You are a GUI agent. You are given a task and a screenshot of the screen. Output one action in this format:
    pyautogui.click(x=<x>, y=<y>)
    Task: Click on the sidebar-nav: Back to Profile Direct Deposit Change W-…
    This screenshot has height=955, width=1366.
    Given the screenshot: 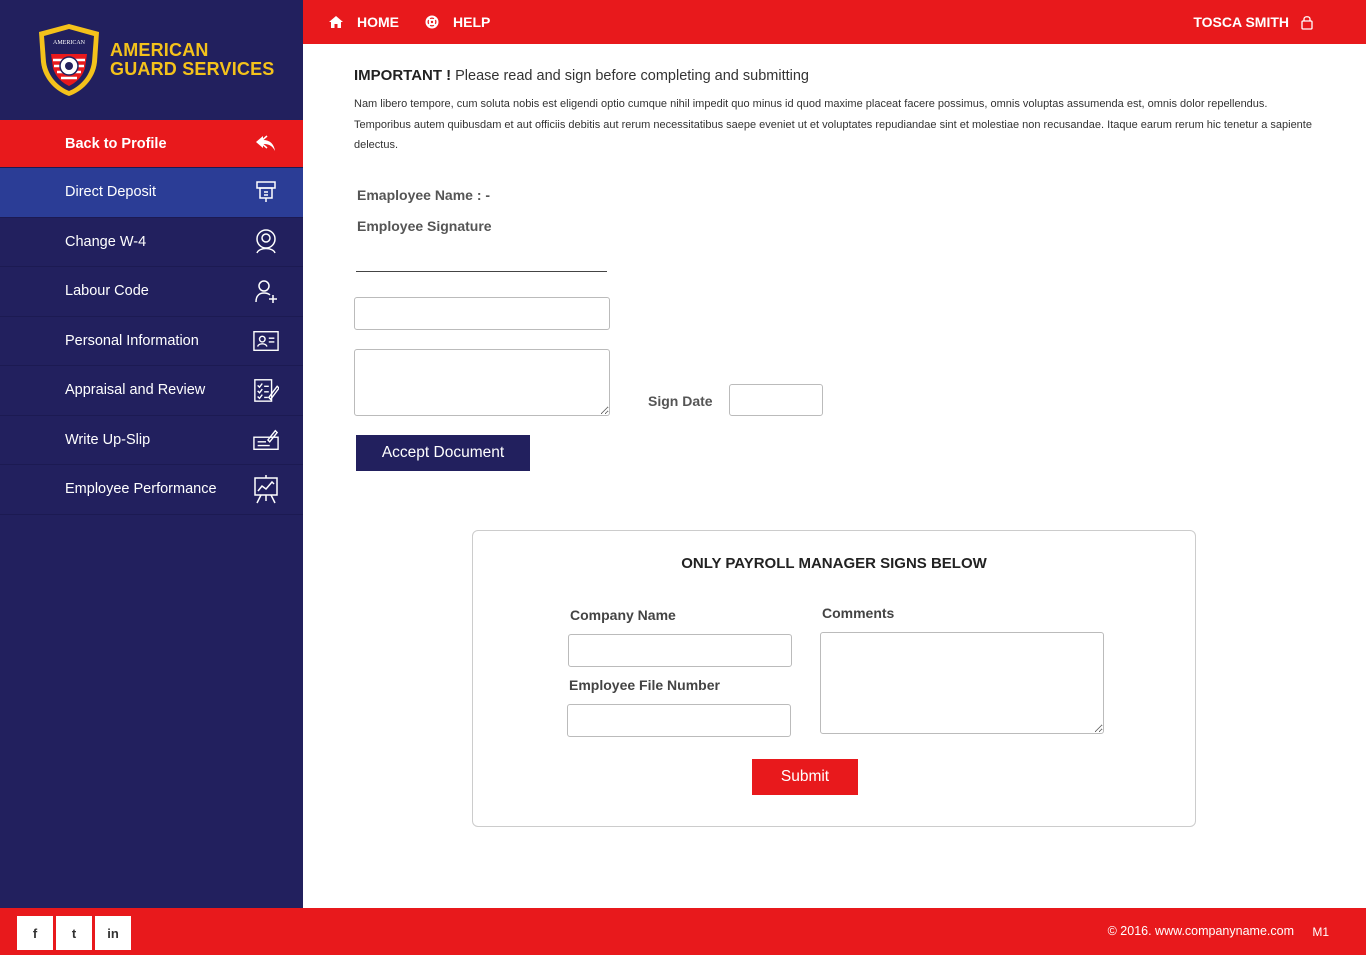 What is the action you would take?
    pyautogui.click(x=151, y=317)
    